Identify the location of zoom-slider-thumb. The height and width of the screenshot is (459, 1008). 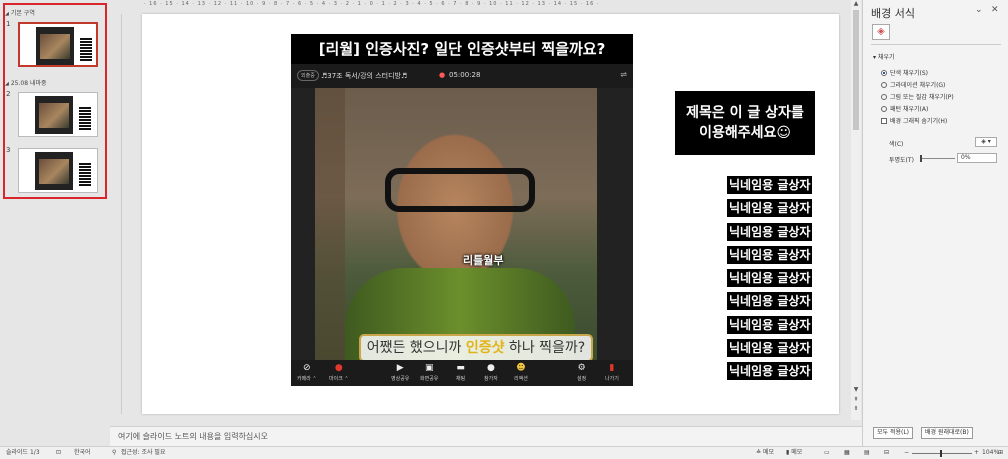
(941, 453).